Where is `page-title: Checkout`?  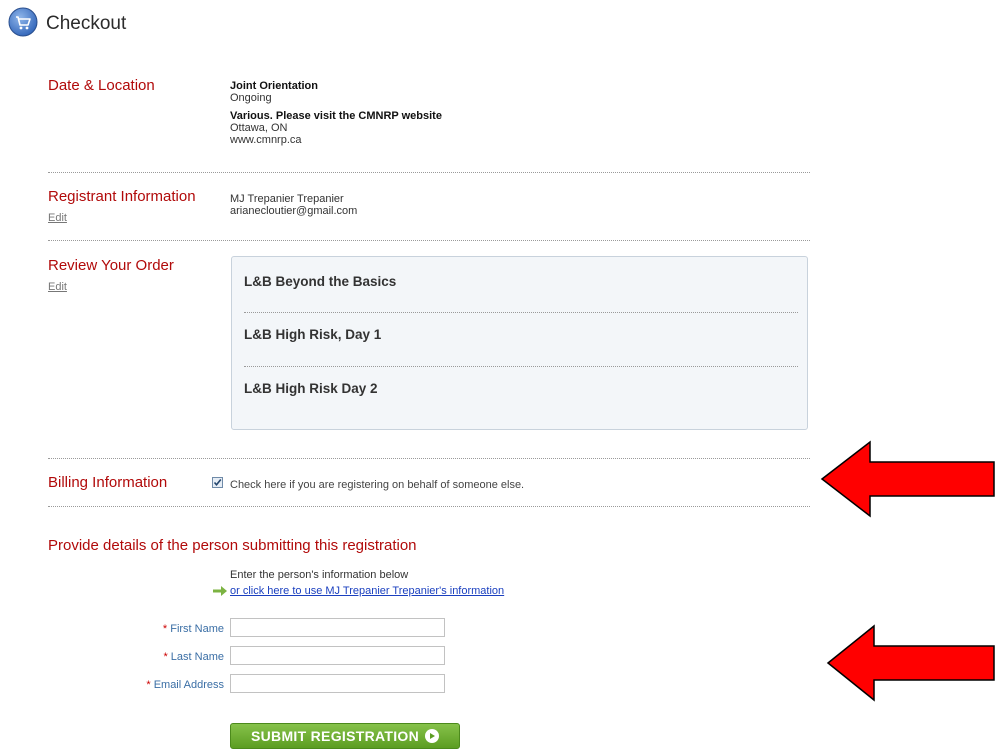
page-title: Checkout is located at coordinates (86, 23).